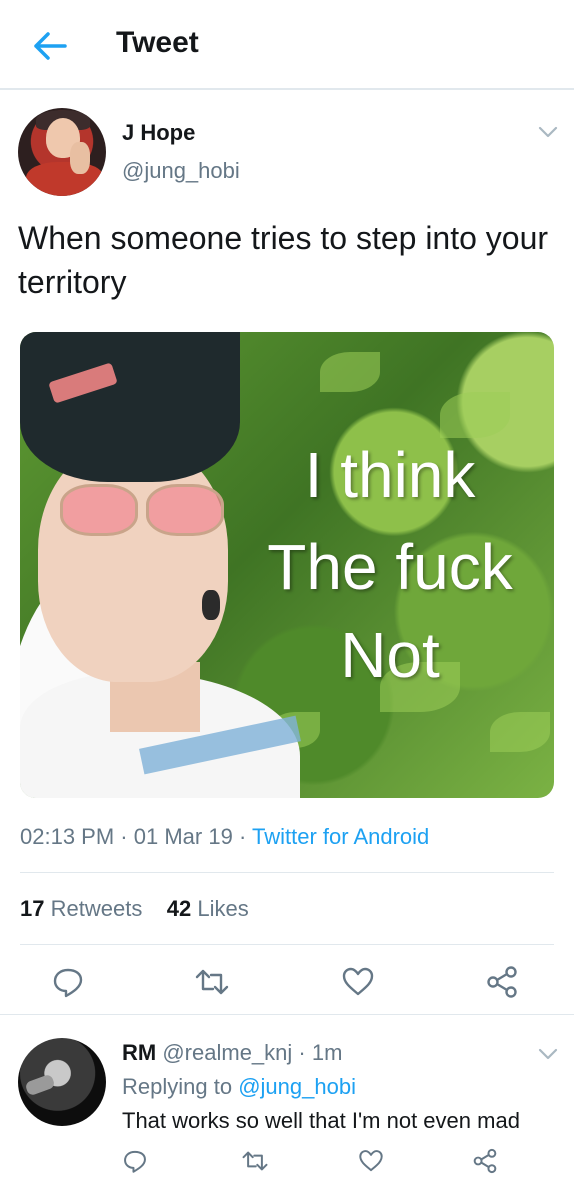 This screenshot has width=574, height=1200. Describe the element at coordinates (208, 908) in the screenshot. I see `likes-stat: 42 Likes` at that location.